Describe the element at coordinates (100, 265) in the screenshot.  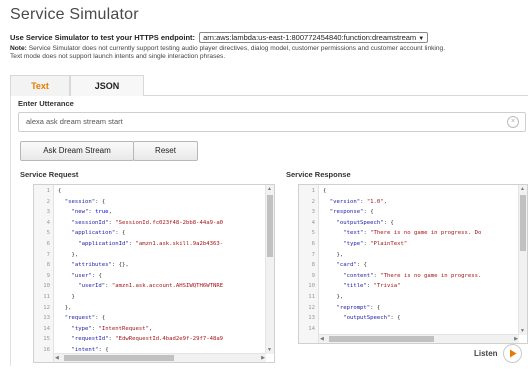
I see `code-line: "attributes": {},` at that location.